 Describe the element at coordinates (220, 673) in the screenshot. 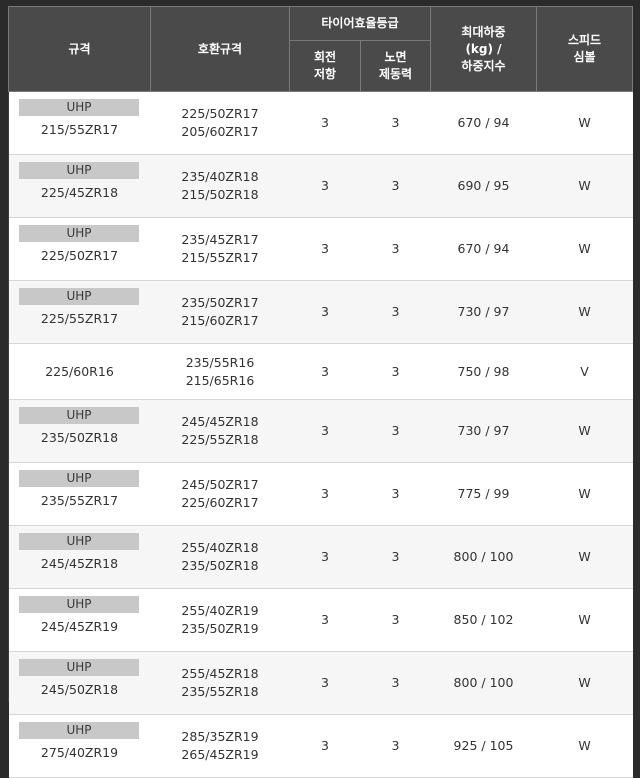

I see `compatible-size: 255/45ZR18` at that location.